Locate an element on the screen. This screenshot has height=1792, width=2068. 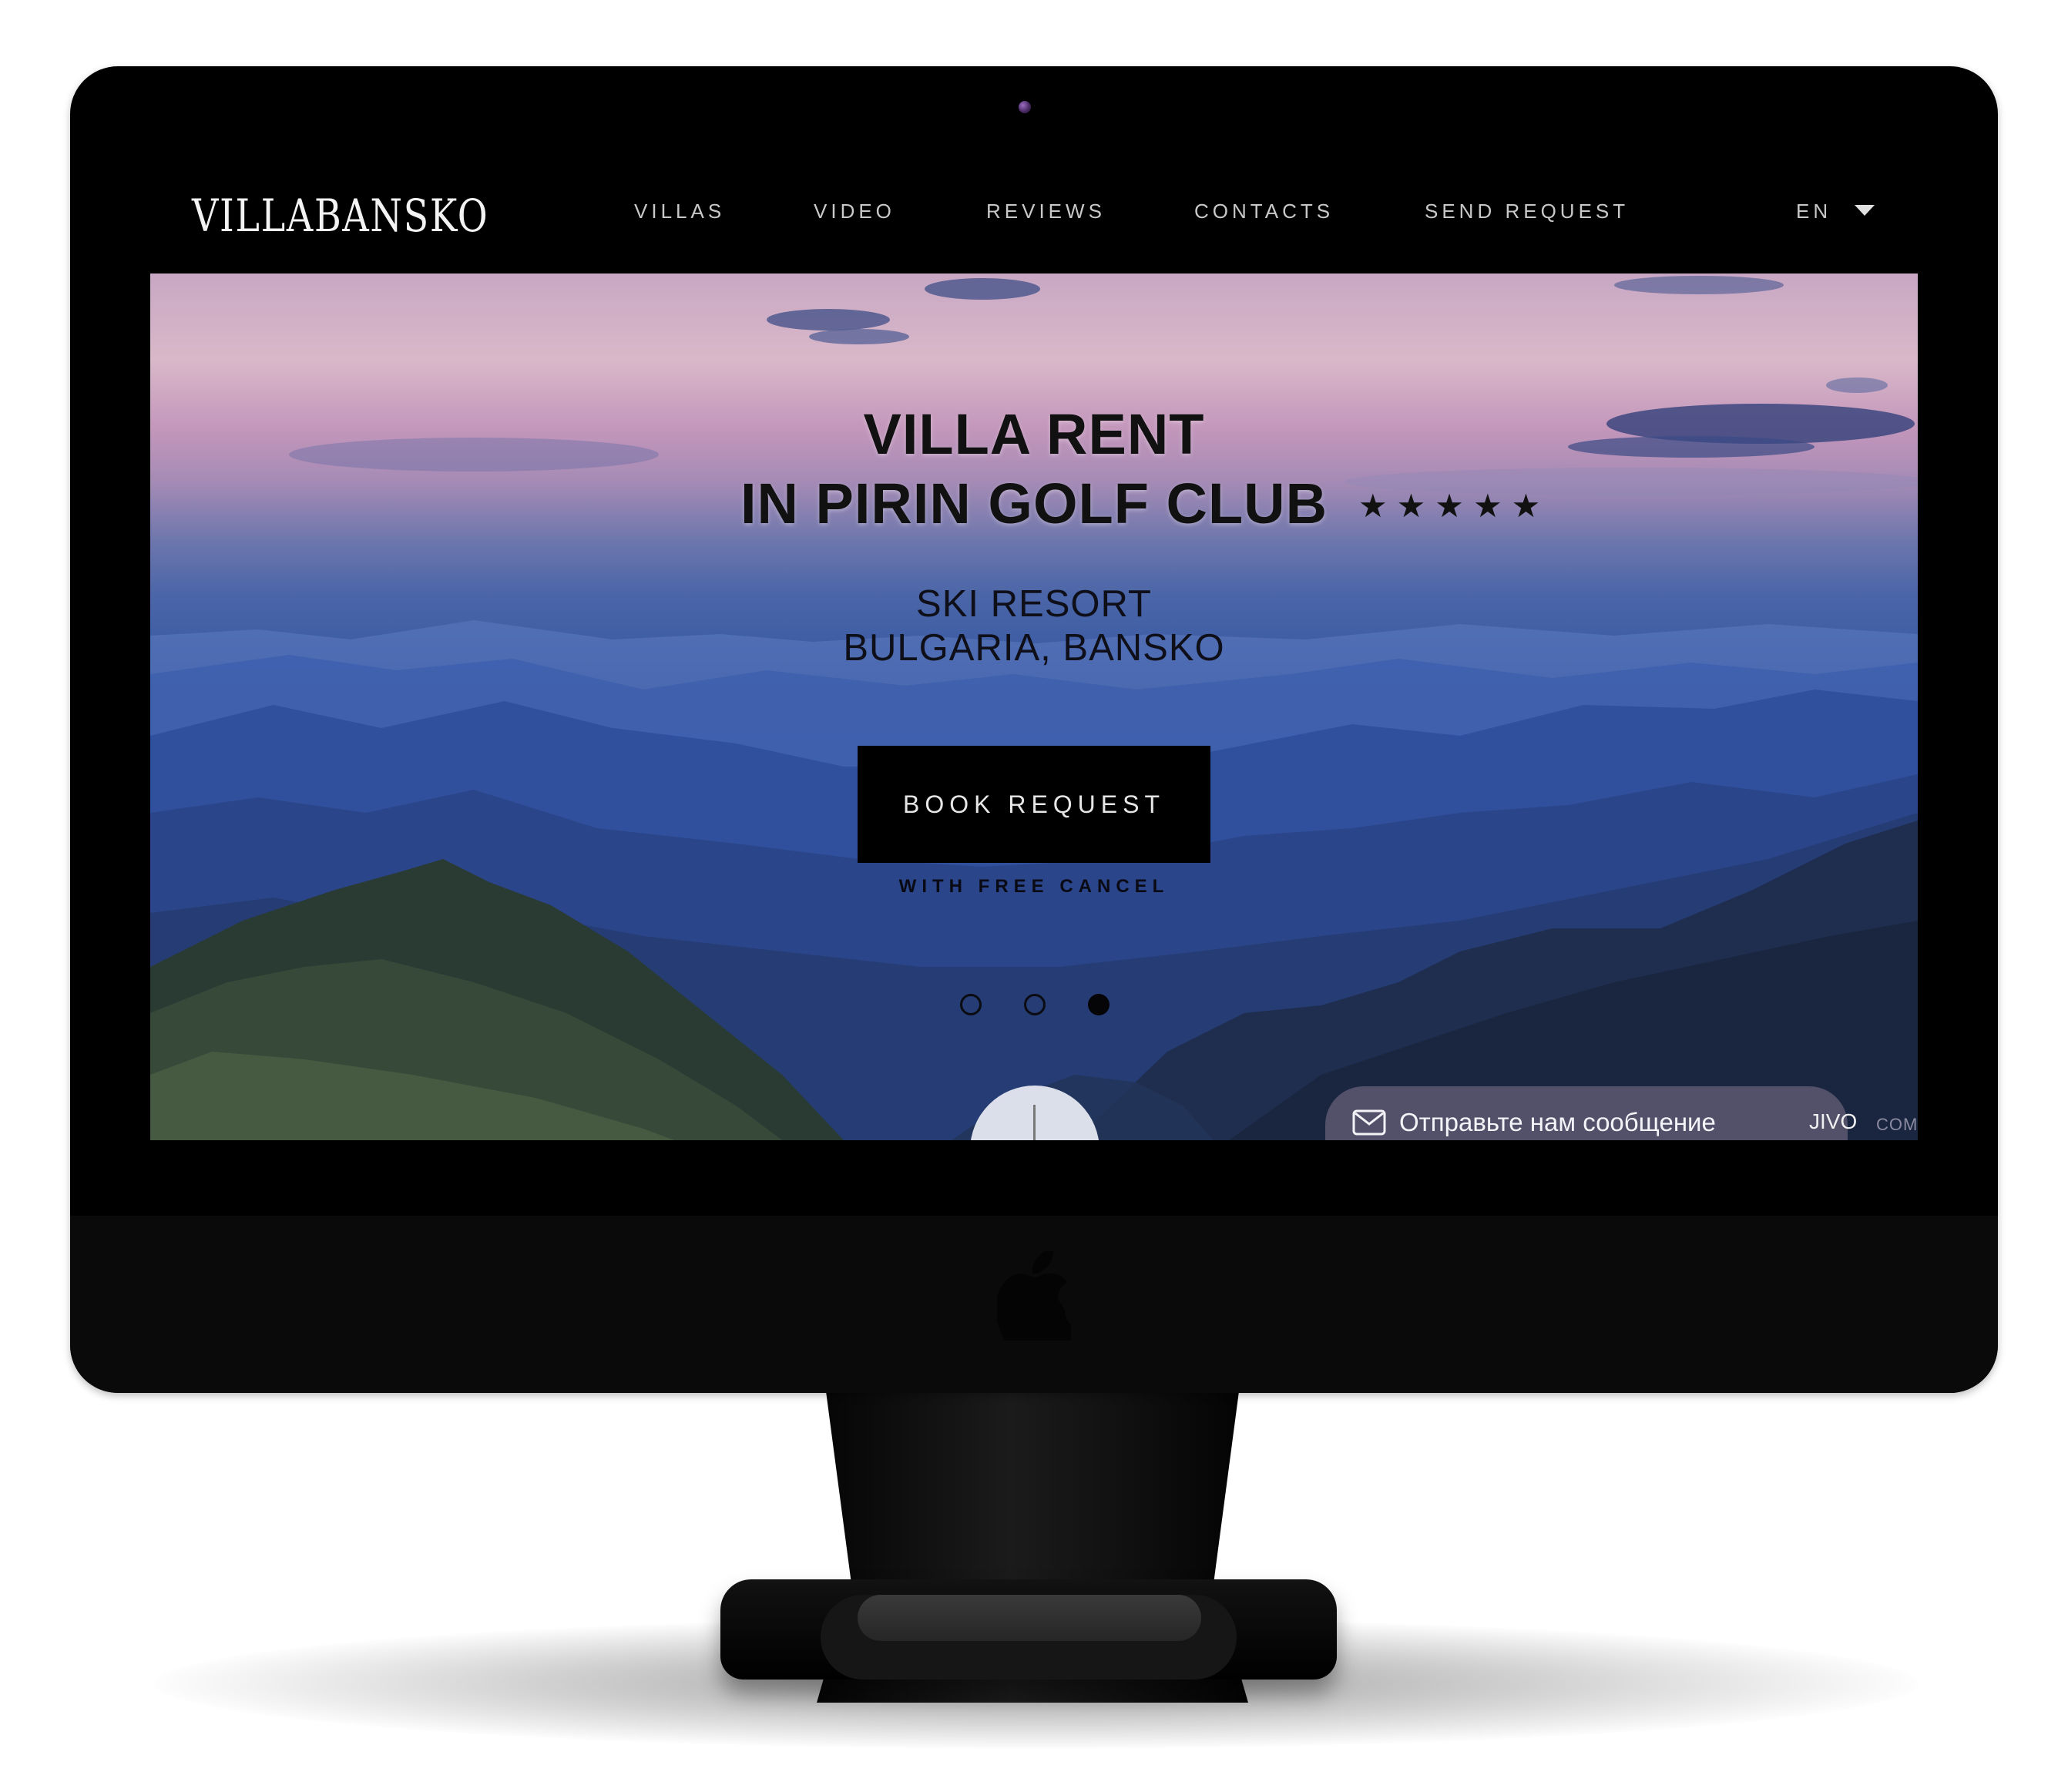
stand-foot-highlight is located at coordinates (1029, 1618).